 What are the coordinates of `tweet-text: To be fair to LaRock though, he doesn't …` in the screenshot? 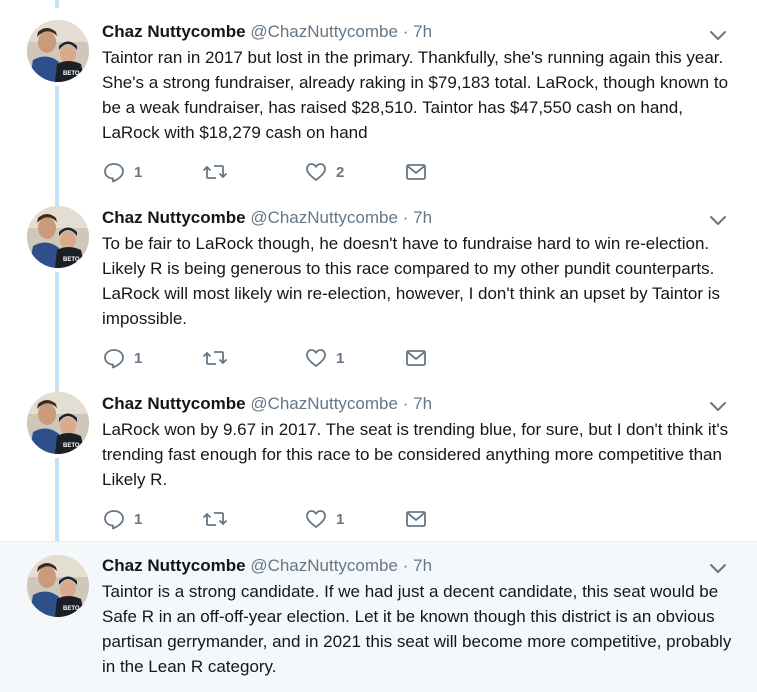 It's located at (411, 281).